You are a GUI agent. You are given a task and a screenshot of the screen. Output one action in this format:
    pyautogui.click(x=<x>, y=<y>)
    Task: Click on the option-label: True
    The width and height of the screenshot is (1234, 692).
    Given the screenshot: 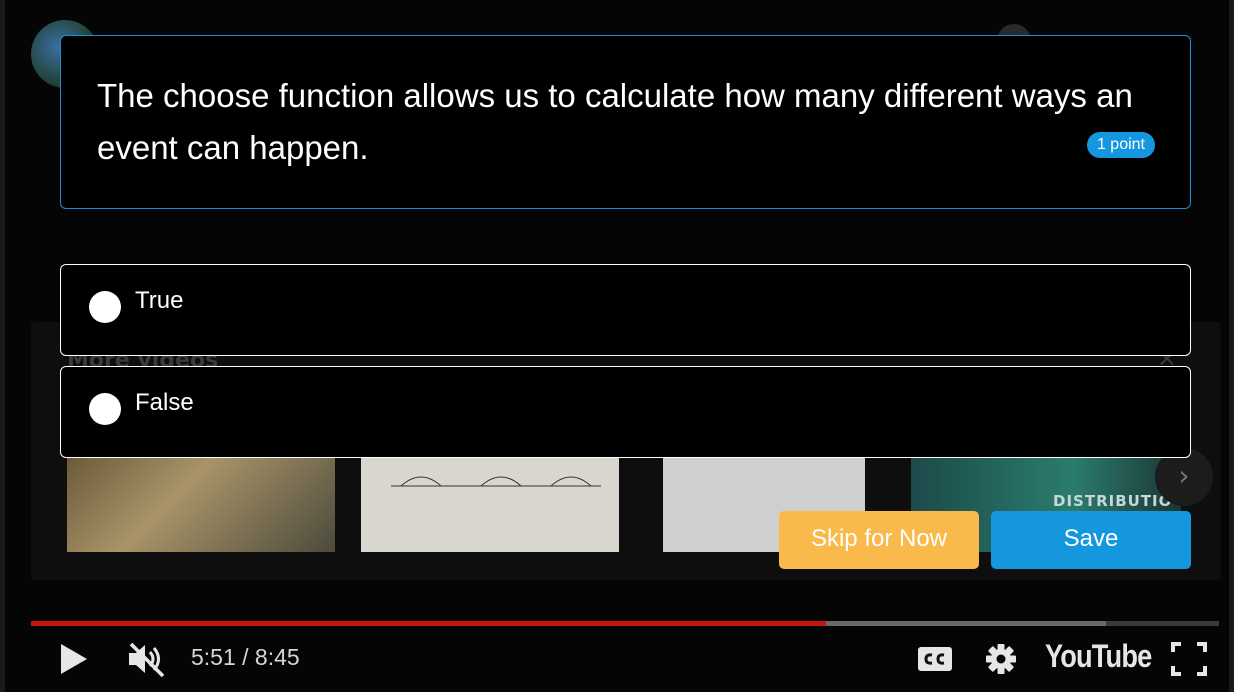 What is the action you would take?
    pyautogui.click(x=159, y=300)
    